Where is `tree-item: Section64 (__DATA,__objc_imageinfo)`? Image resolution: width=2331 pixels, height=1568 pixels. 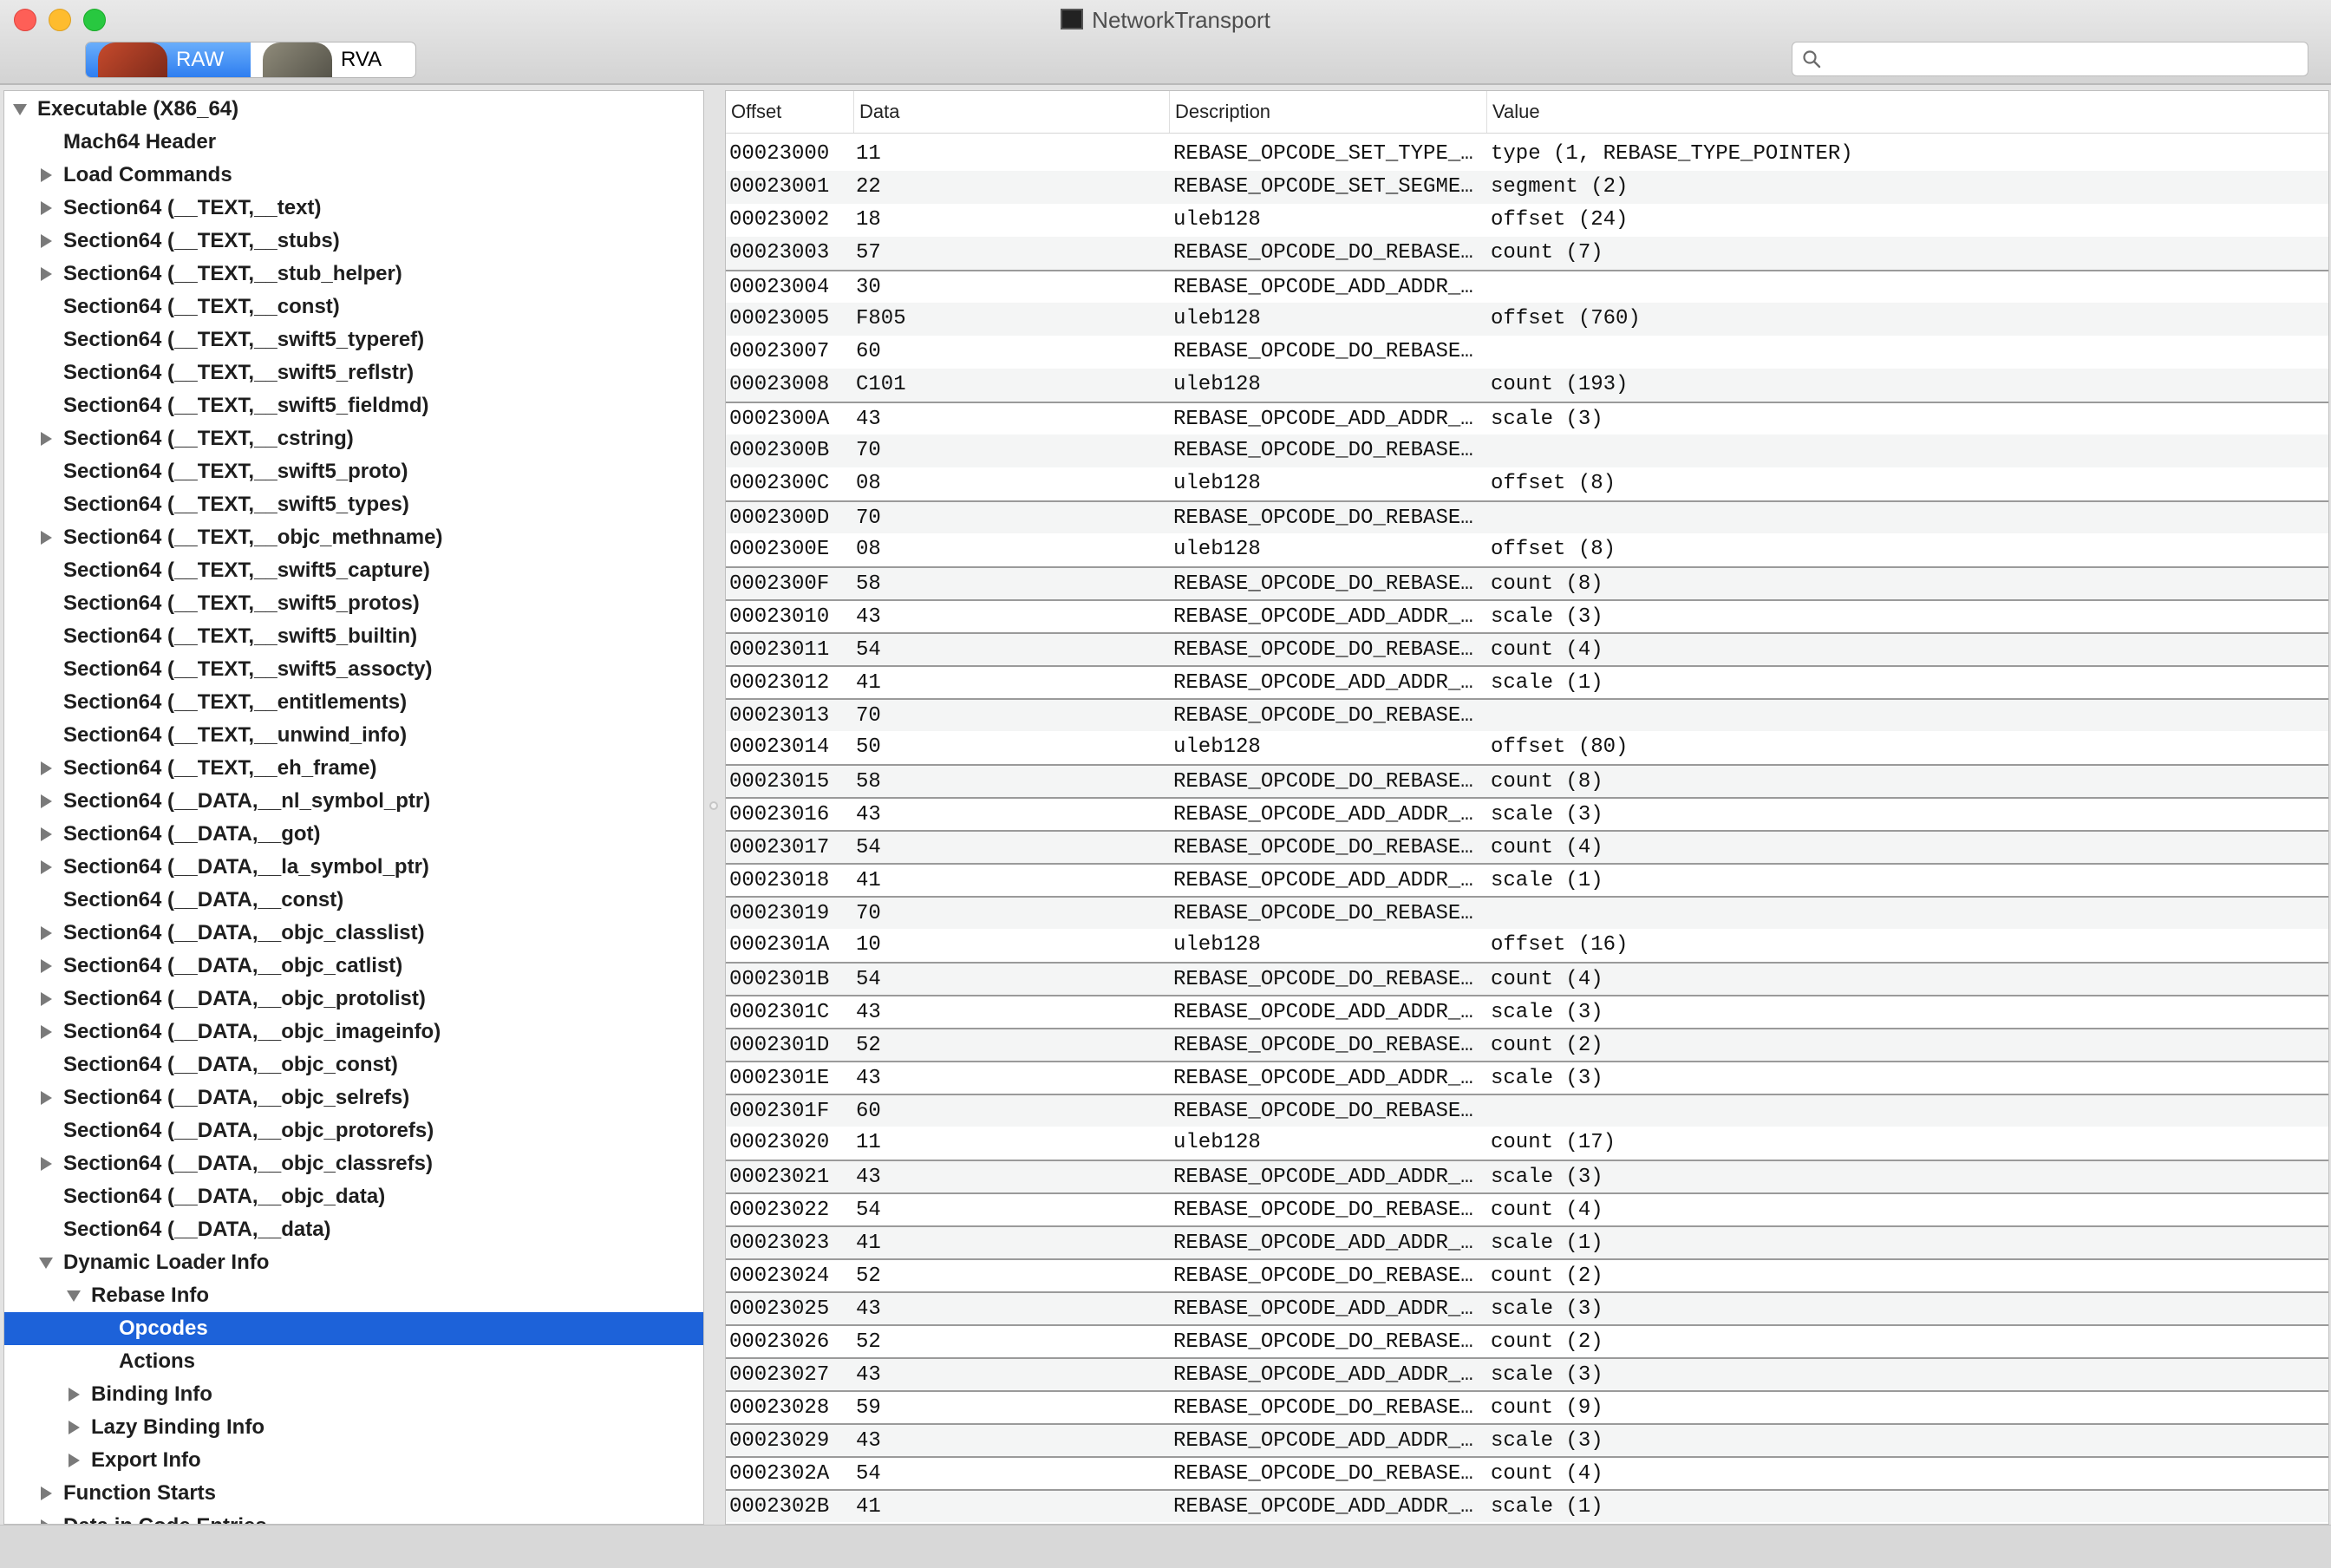
tree-item: Section64 (__DATA,__objc_imageinfo) is located at coordinates (353, 1033).